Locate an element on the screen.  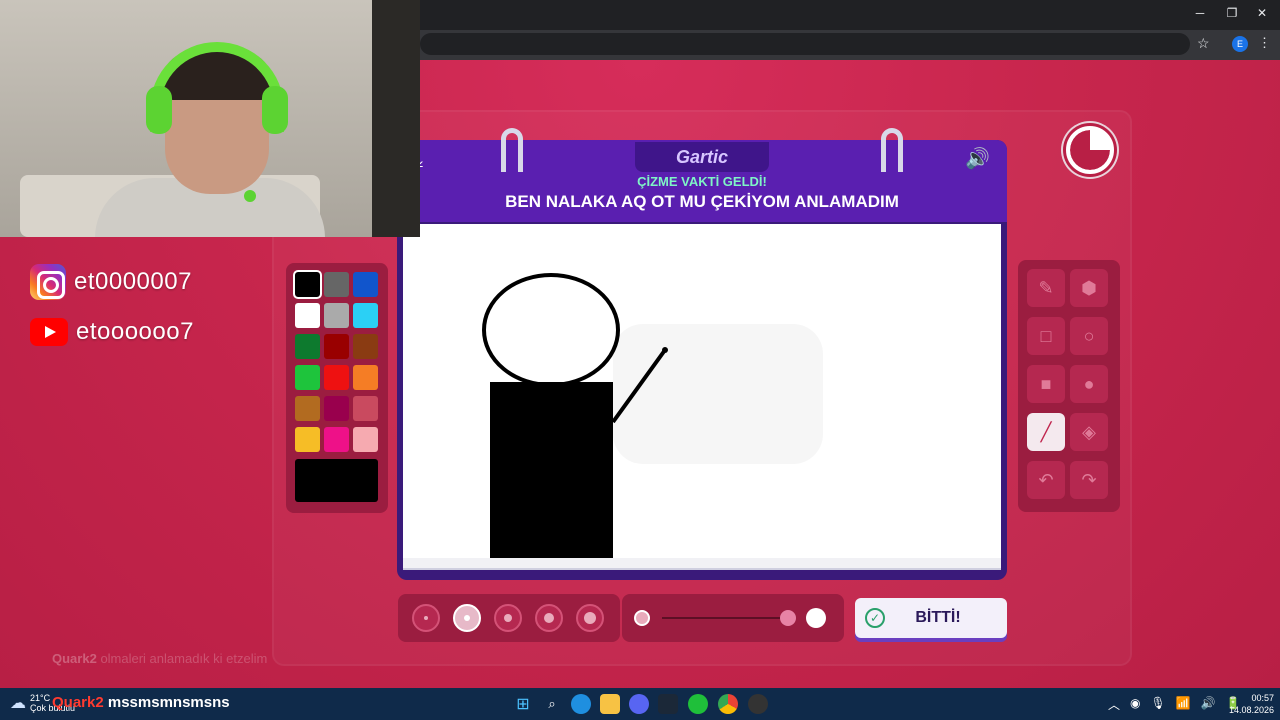
overlay-message: mssmsmnsmsns is located at coordinates (168, 702).